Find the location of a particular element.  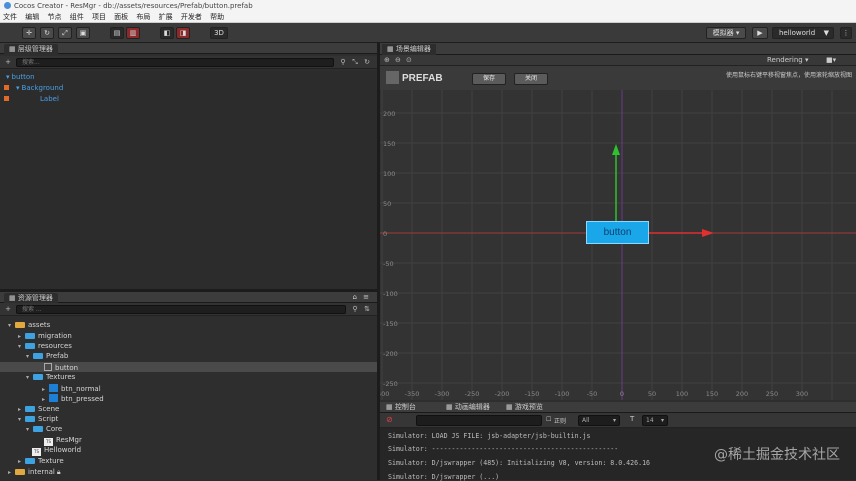

tree-node-button: ▾ button is located at coordinates (20, 77).